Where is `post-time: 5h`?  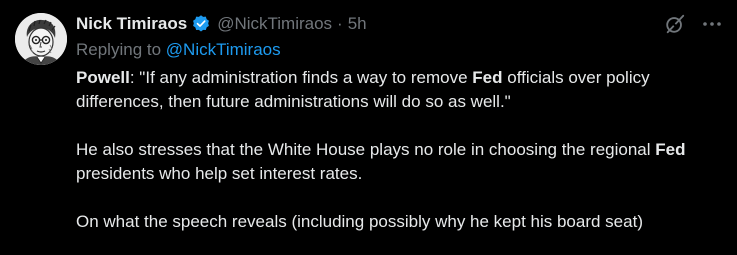 post-time: 5h is located at coordinates (357, 24).